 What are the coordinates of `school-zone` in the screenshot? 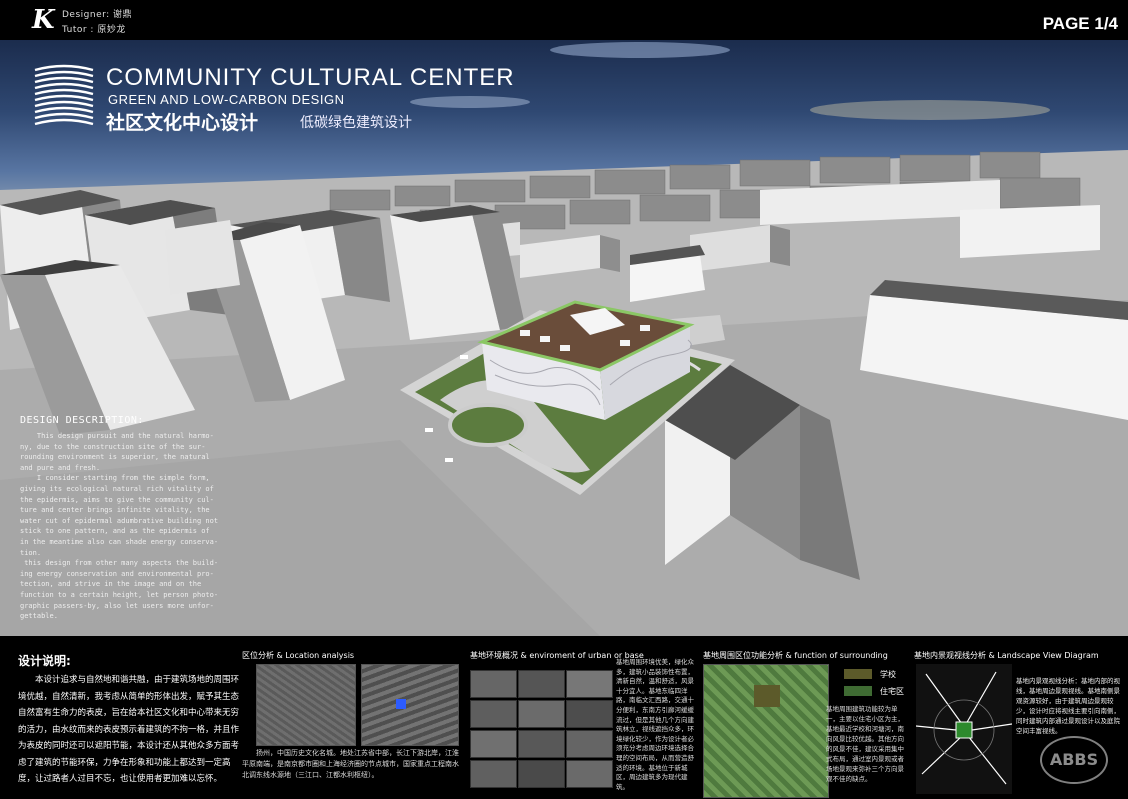 It's located at (767, 696).